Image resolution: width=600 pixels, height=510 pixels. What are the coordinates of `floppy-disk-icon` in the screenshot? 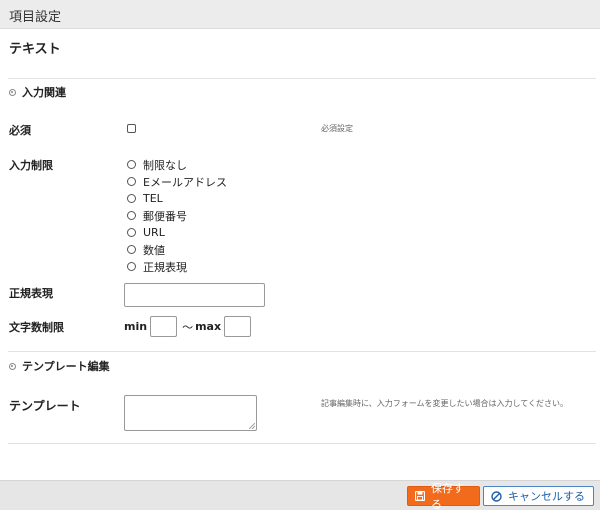 It's located at (420, 496).